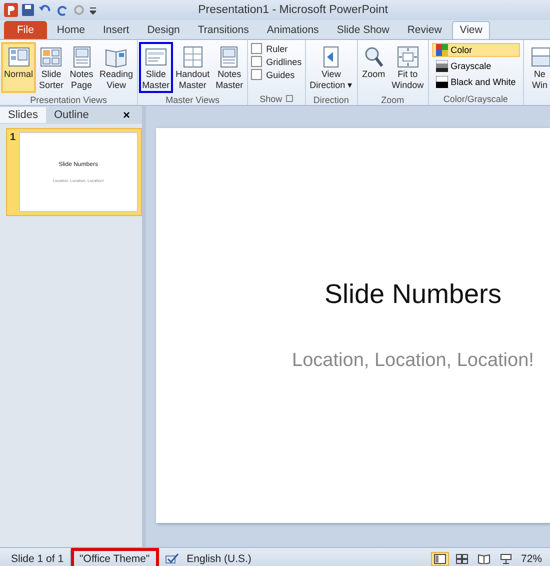 The height and width of the screenshot is (566, 550). Describe the element at coordinates (68, 99) in the screenshot. I see `group-label: Presentation Views` at that location.